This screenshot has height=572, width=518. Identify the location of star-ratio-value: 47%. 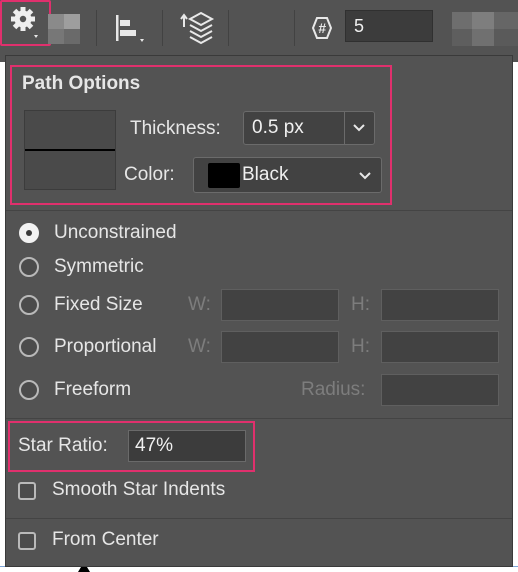
(154, 445).